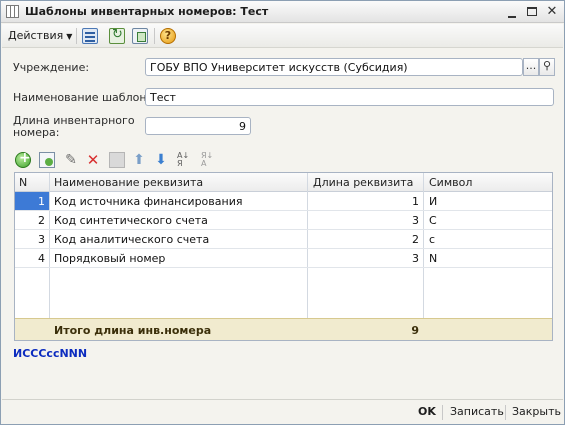 The width and height of the screenshot is (565, 425). What do you see at coordinates (23, 159) in the screenshot?
I see `add-row-icon` at bounding box center [23, 159].